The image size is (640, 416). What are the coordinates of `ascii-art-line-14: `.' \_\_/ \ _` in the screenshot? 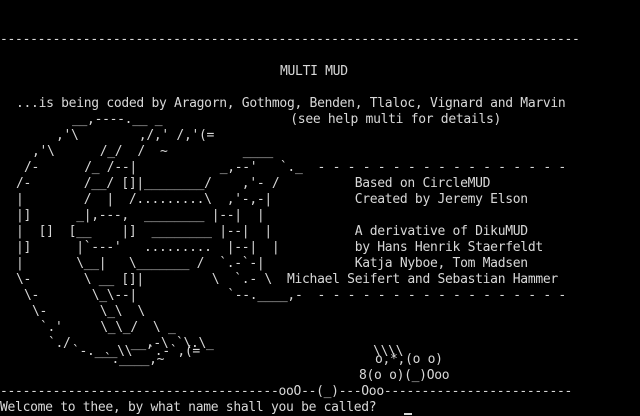 It's located at (108, 327).